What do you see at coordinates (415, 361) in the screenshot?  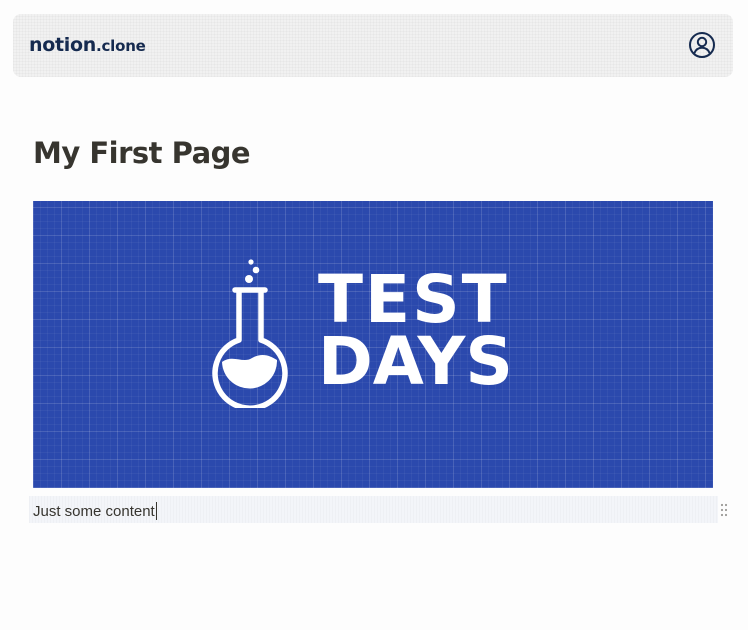 I see `banner-line-2: DAYS` at bounding box center [415, 361].